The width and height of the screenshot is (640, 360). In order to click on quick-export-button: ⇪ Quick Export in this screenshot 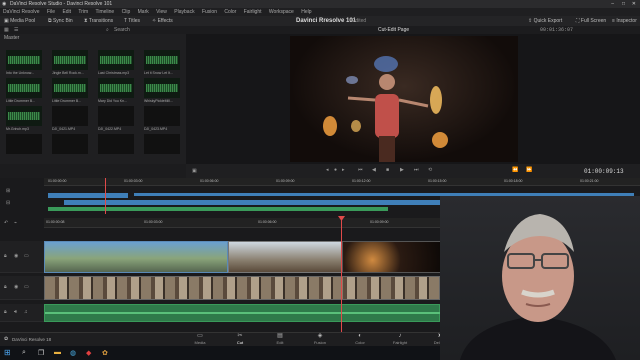, I will do `click(545, 21)`.